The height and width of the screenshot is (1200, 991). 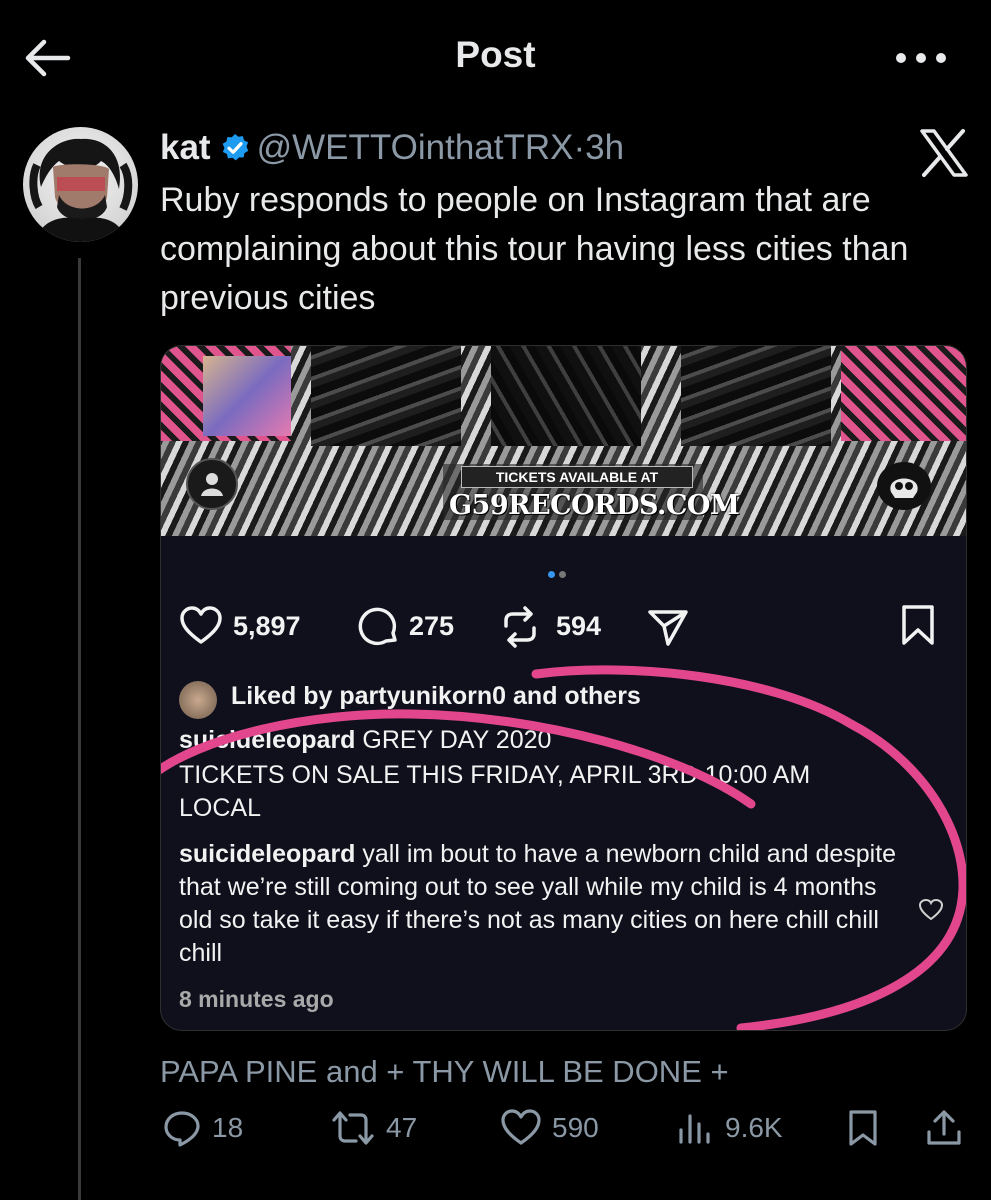 What do you see at coordinates (562, 574) in the screenshot?
I see `carousel-dot` at bounding box center [562, 574].